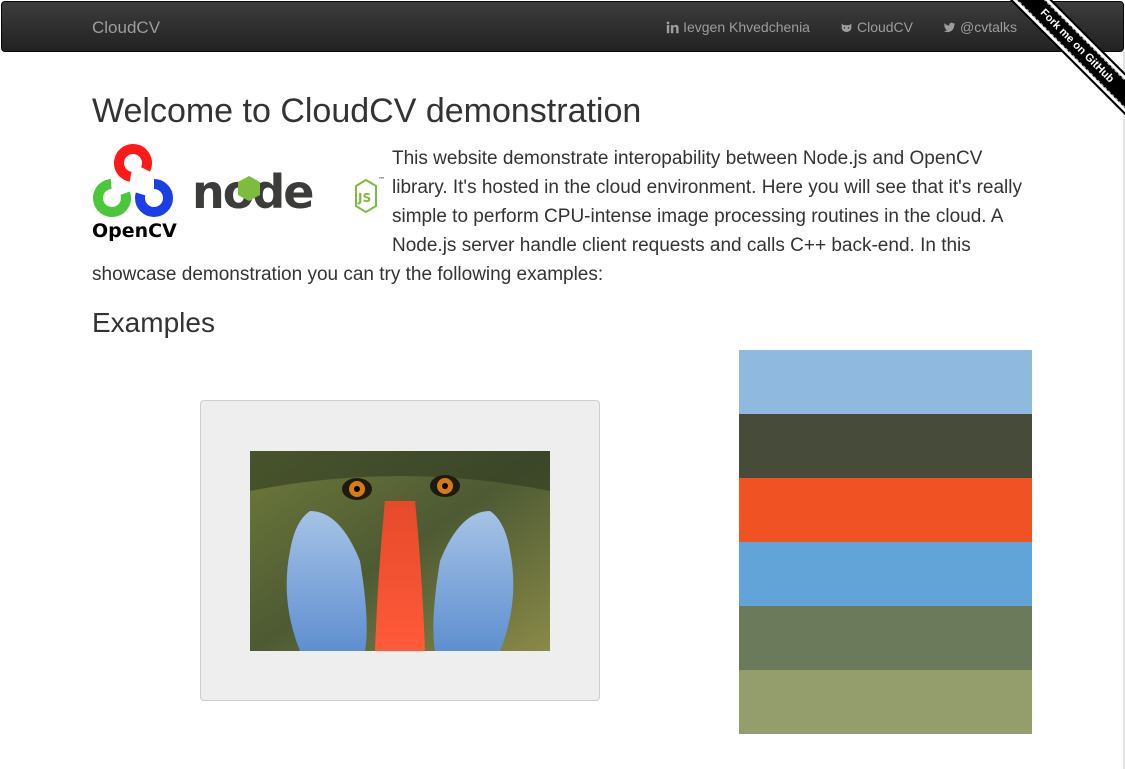  Describe the element at coordinates (1064, 59) in the screenshot. I see `fork-ribbon: Fork me on GitHub` at that location.